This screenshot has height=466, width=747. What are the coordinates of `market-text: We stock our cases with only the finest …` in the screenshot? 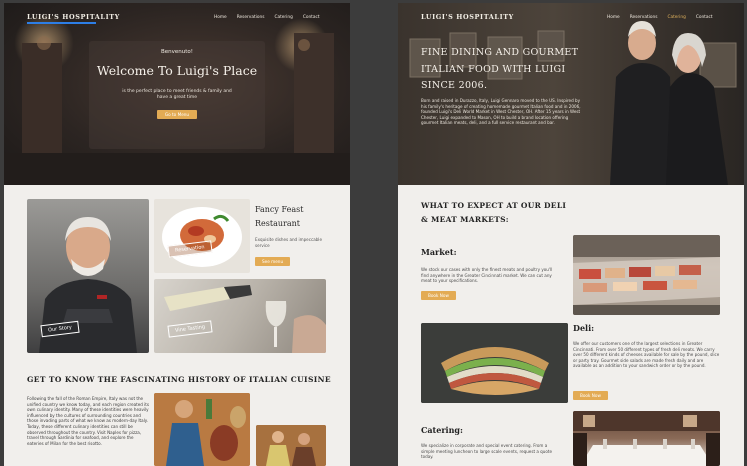 It's located at (487, 275).